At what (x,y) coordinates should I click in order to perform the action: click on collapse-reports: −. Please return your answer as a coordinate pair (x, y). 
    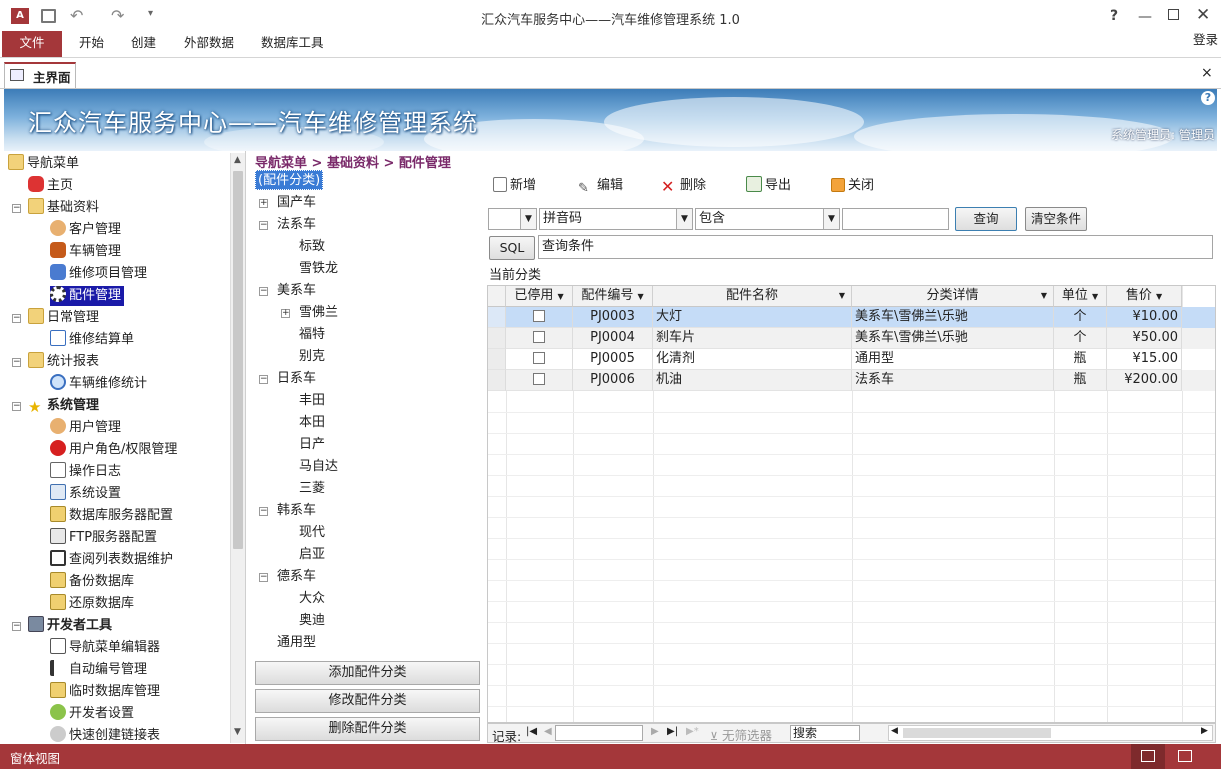
    Looking at the image, I should click on (16, 362).